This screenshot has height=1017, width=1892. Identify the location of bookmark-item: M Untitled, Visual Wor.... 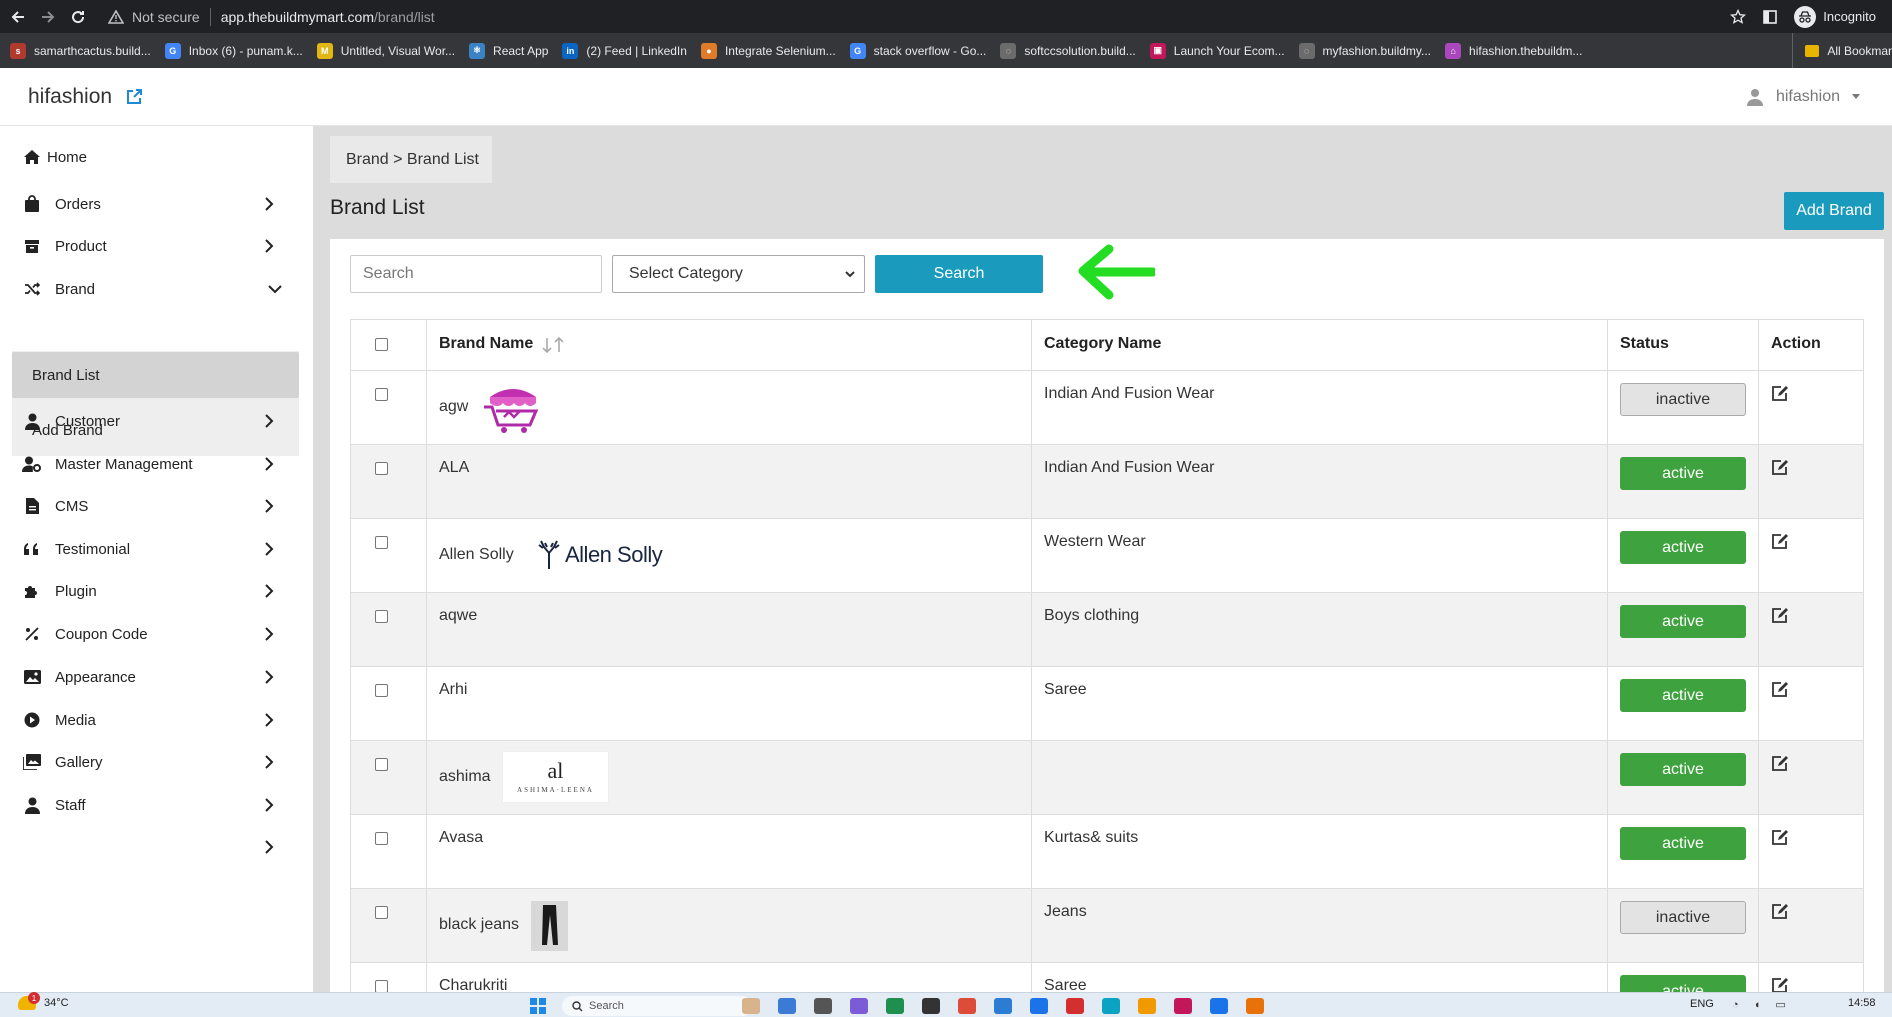
(385, 50).